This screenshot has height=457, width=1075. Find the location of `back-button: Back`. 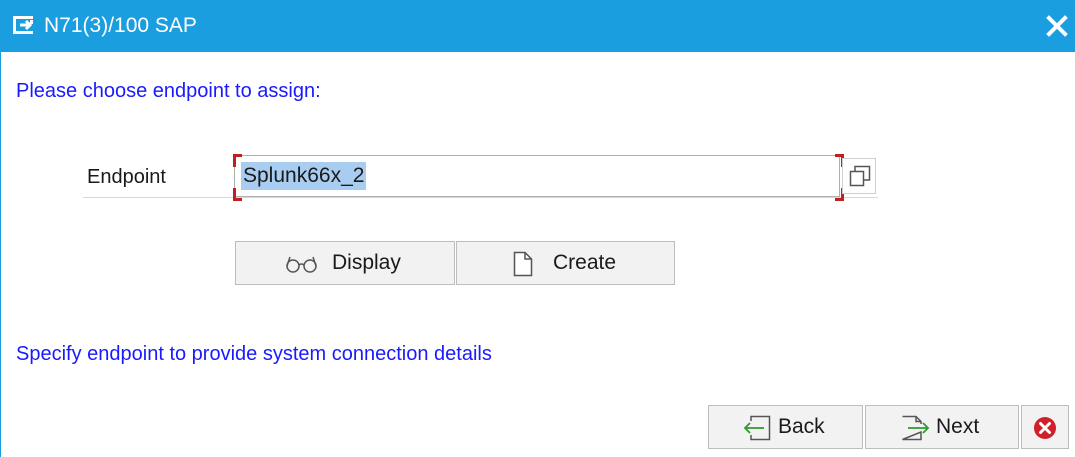

back-button: Back is located at coordinates (785, 427).